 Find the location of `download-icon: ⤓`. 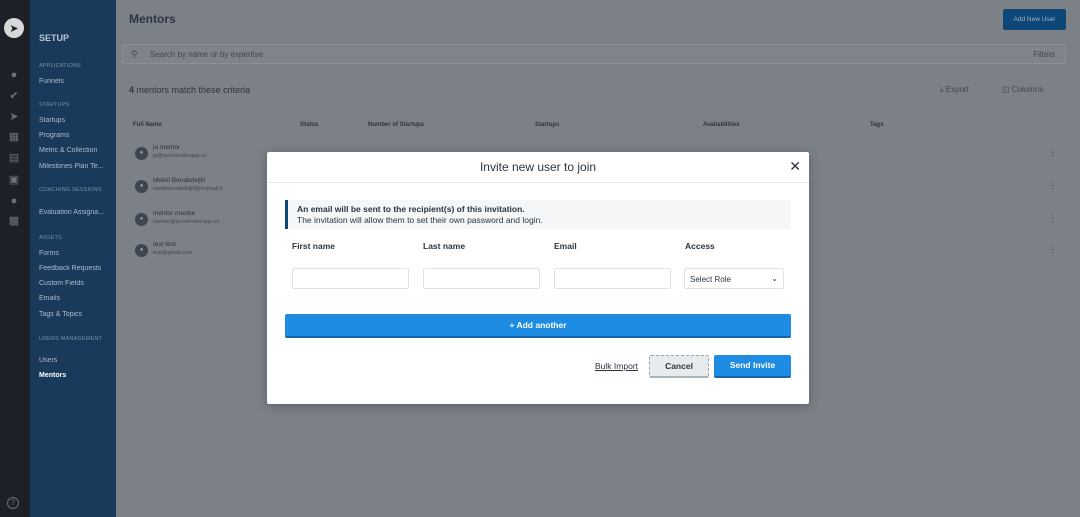

download-icon: ⤓ is located at coordinates (942, 89).